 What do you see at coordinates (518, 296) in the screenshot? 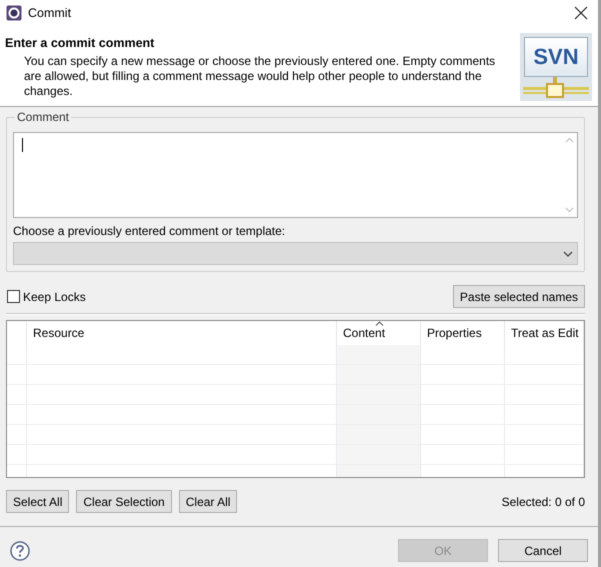
I see `paste-names-button: Paste selected names` at bounding box center [518, 296].